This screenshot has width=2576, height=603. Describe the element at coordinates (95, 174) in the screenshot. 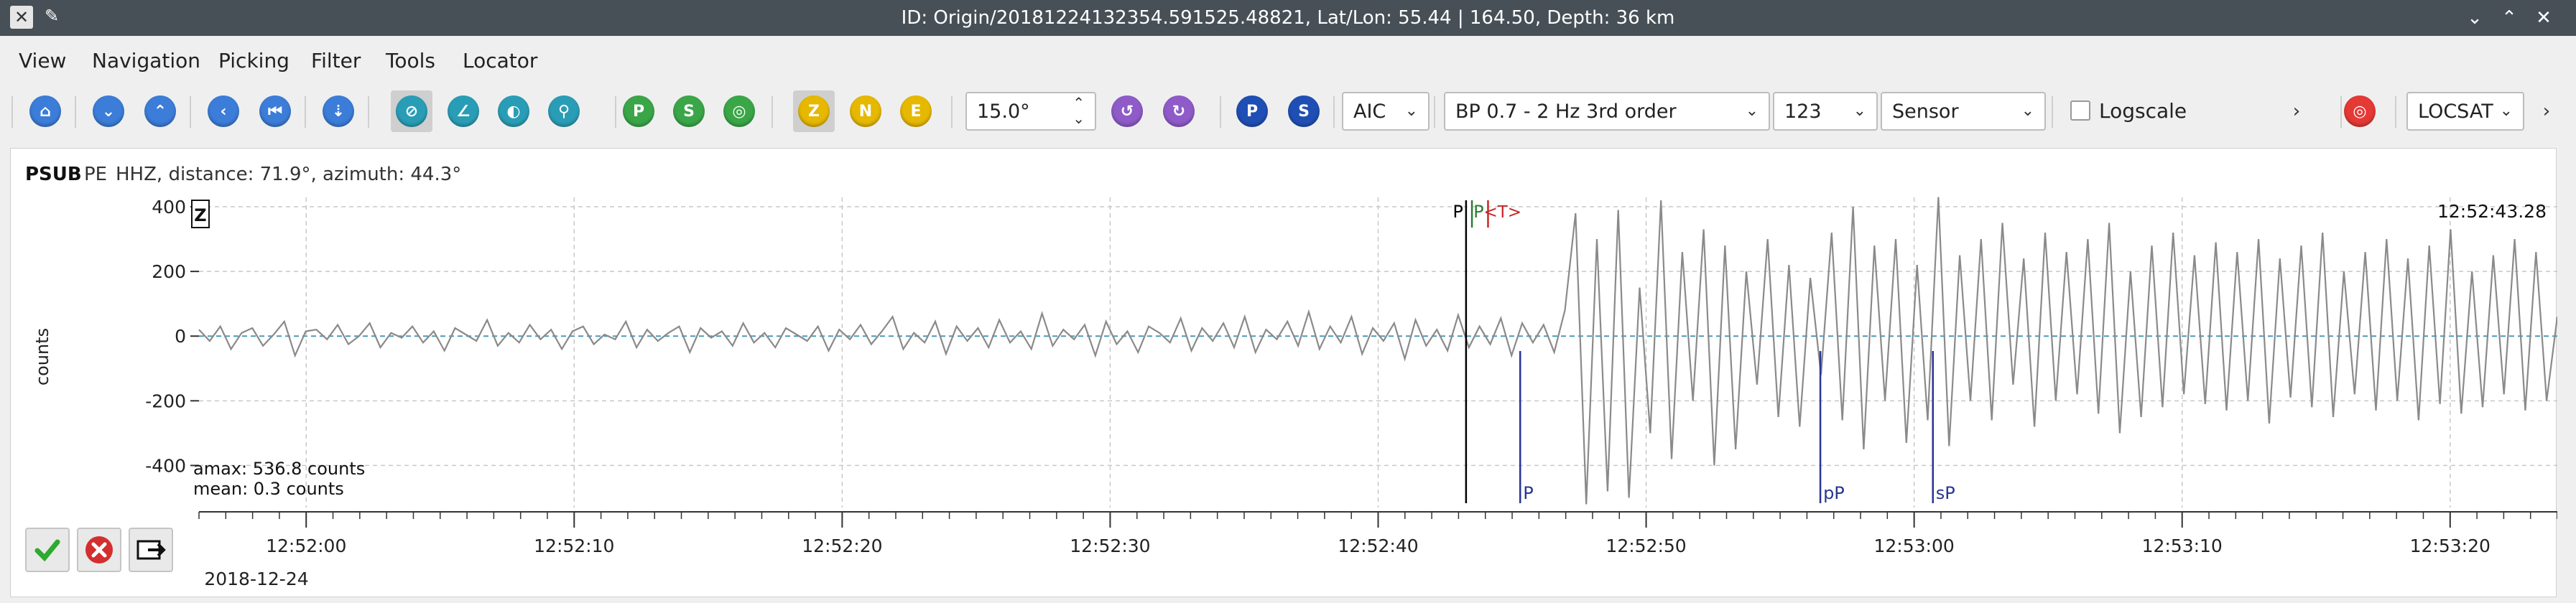

I see `network-label: PE` at that location.